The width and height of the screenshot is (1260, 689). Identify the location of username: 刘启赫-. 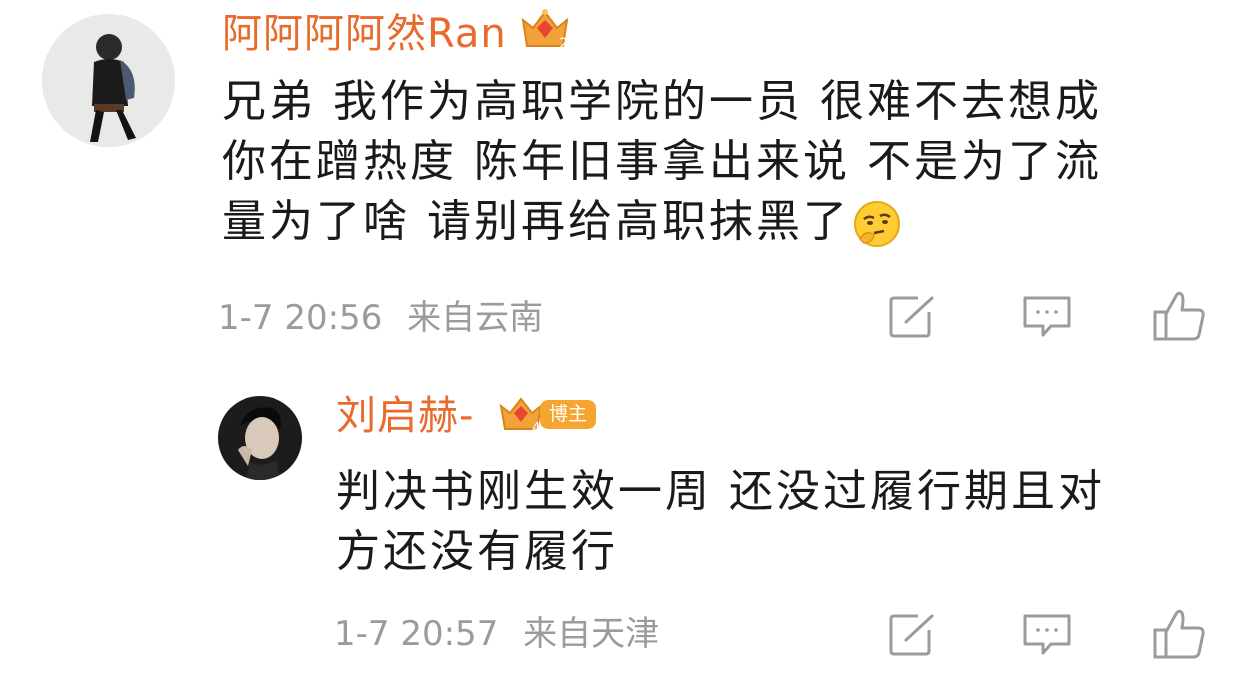
(405, 416).